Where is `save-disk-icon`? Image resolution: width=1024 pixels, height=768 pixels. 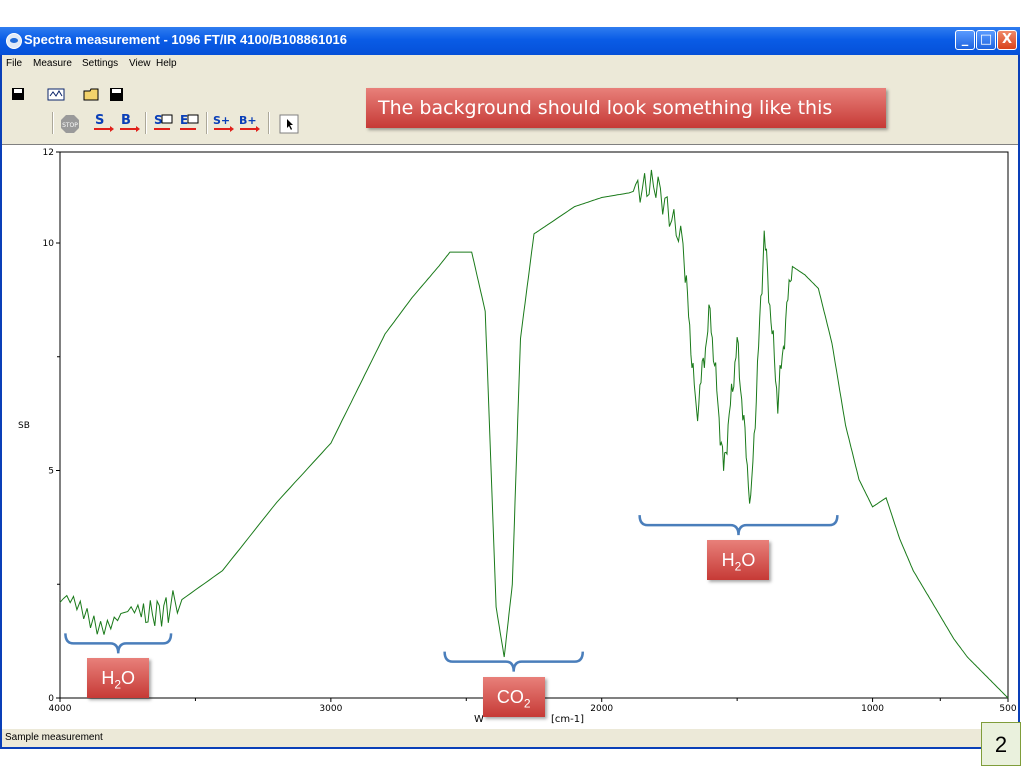
save-disk-icon is located at coordinates (117, 94).